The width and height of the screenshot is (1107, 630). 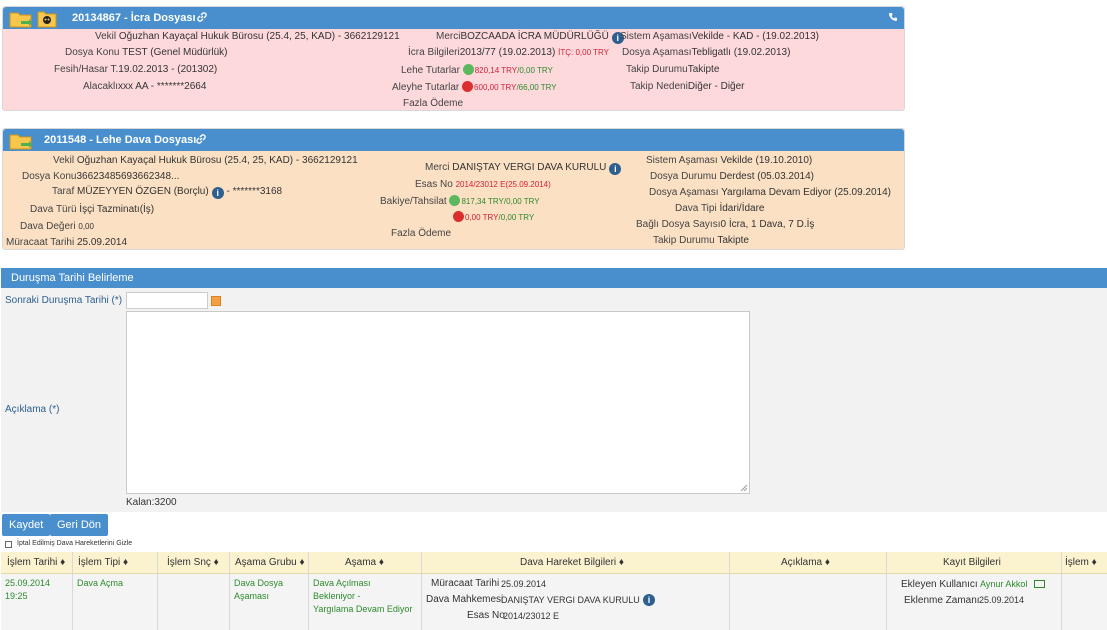 I want to click on calendar-icon, so click(x=216, y=301).